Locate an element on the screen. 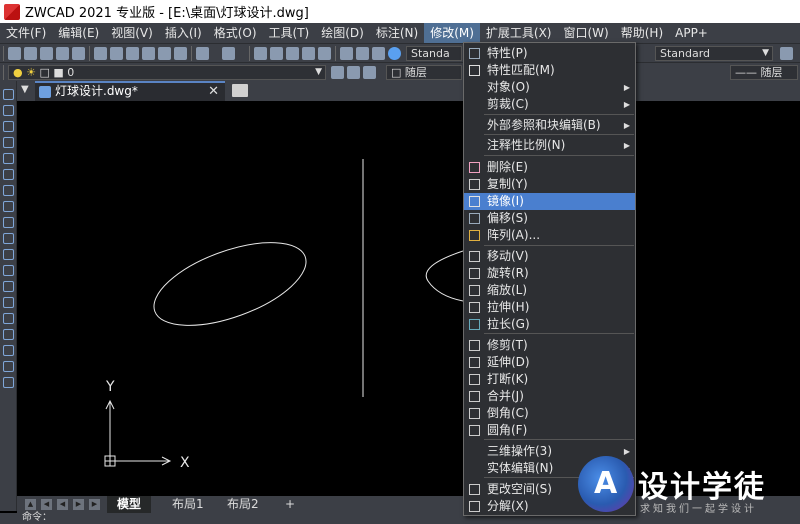 This screenshot has width=800, height=524. pan-icon is located at coordinates (260, 53).